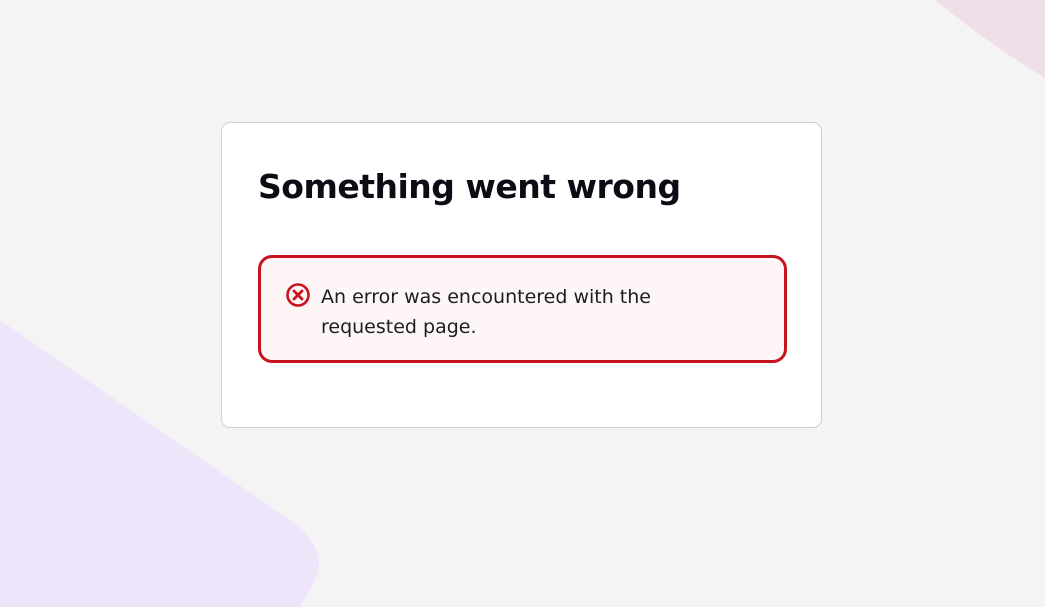  What do you see at coordinates (990, 39) in the screenshot?
I see `background-shape-pink` at bounding box center [990, 39].